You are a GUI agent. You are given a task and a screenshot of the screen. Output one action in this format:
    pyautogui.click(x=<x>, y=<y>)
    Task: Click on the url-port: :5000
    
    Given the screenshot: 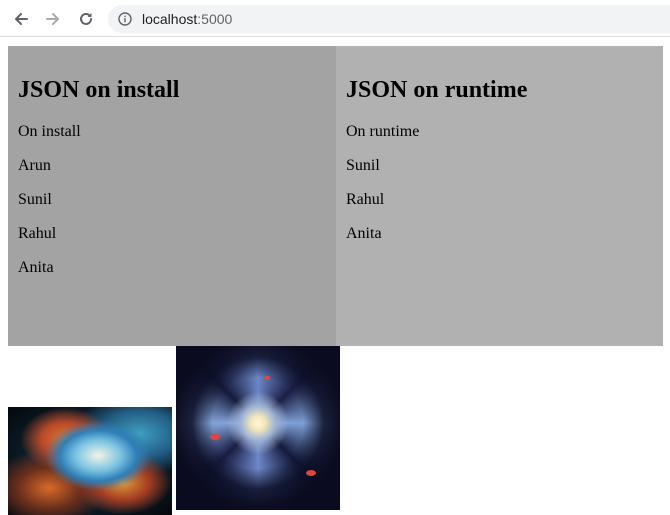 What is the action you would take?
    pyautogui.click(x=215, y=19)
    